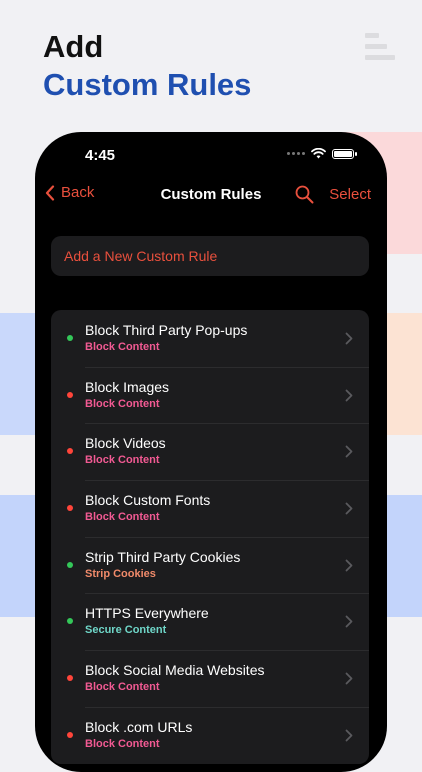 This screenshot has width=422, height=772. What do you see at coordinates (175, 670) in the screenshot?
I see `rule-title: Block Social Media Websites` at bounding box center [175, 670].